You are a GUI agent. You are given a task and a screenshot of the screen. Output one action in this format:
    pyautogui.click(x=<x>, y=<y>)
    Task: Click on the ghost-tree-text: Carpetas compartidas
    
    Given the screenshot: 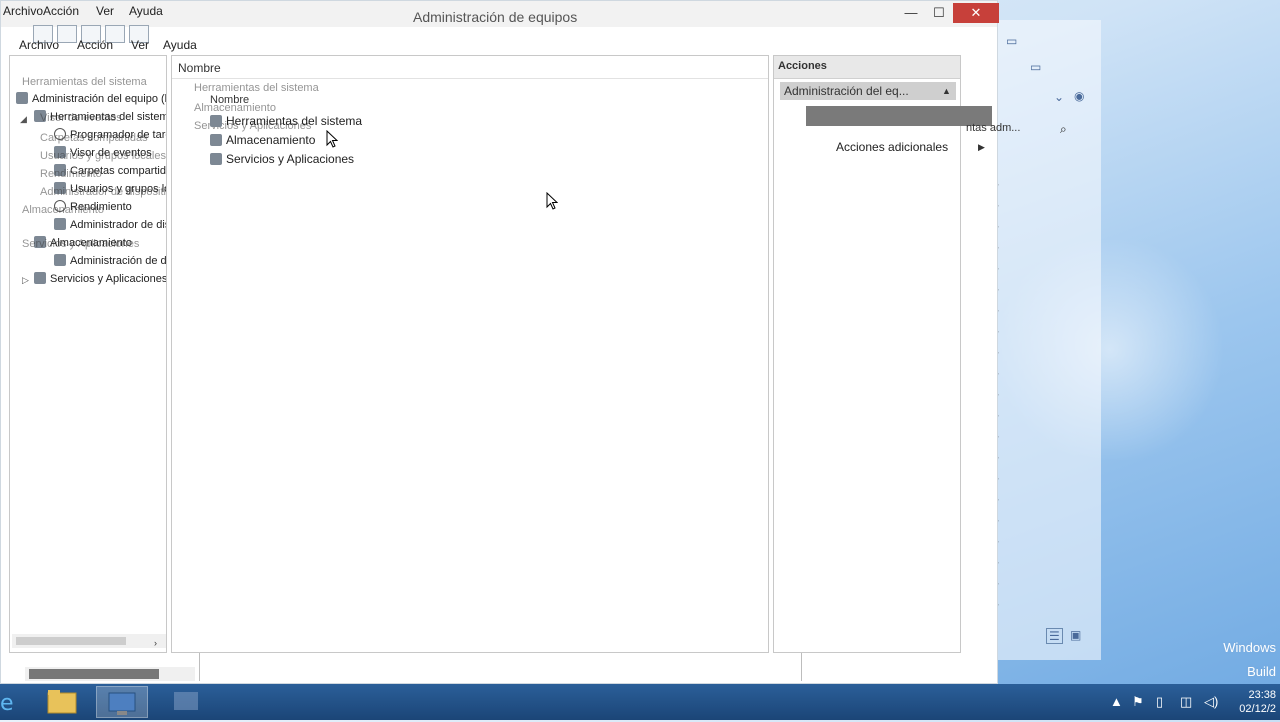 What is the action you would take?
    pyautogui.click(x=94, y=138)
    